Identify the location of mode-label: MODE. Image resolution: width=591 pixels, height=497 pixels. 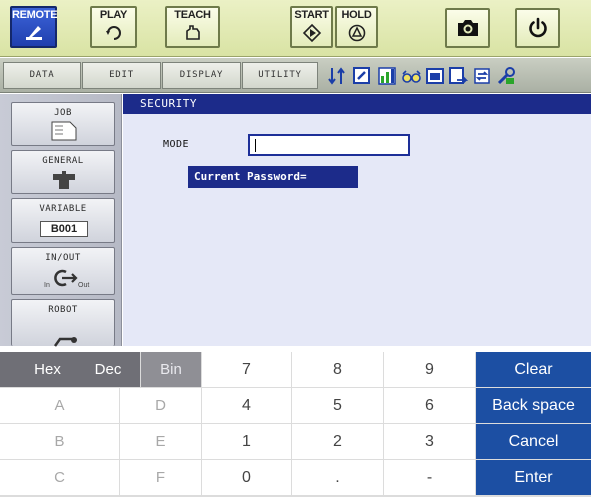
(176, 144).